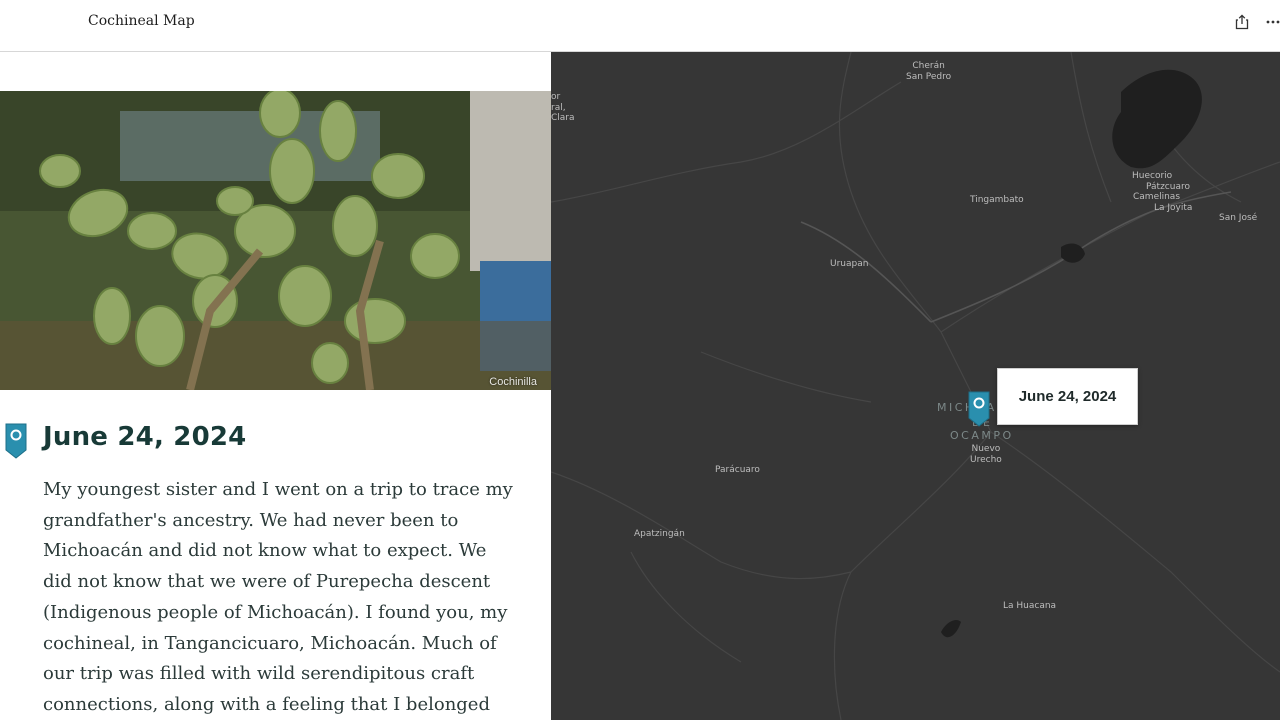 This screenshot has width=1280, height=720. I want to click on photo-caption: Cochinilla, so click(513, 382).